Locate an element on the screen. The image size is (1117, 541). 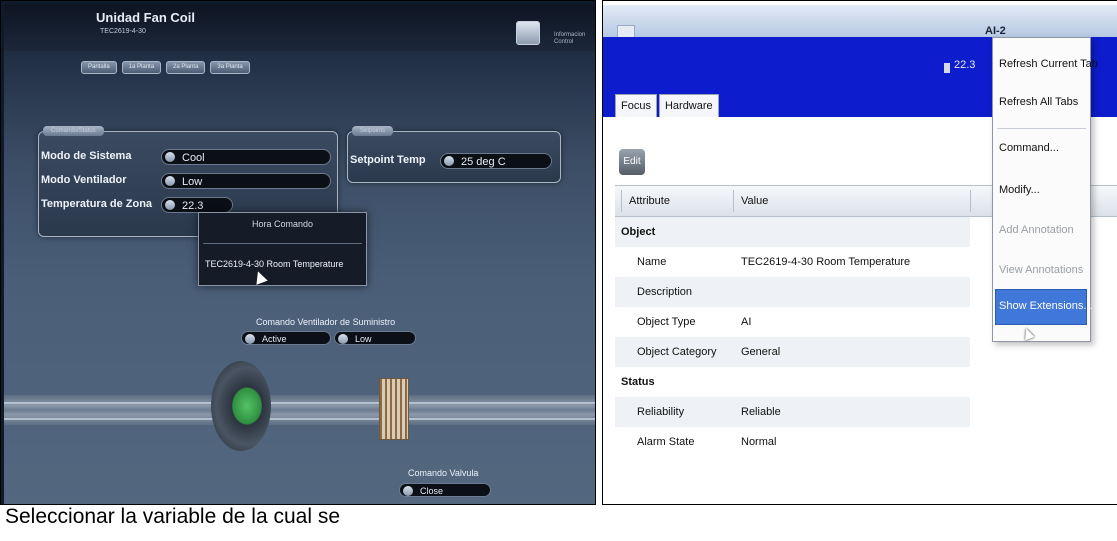
edit-button: Edit is located at coordinates (632, 162).